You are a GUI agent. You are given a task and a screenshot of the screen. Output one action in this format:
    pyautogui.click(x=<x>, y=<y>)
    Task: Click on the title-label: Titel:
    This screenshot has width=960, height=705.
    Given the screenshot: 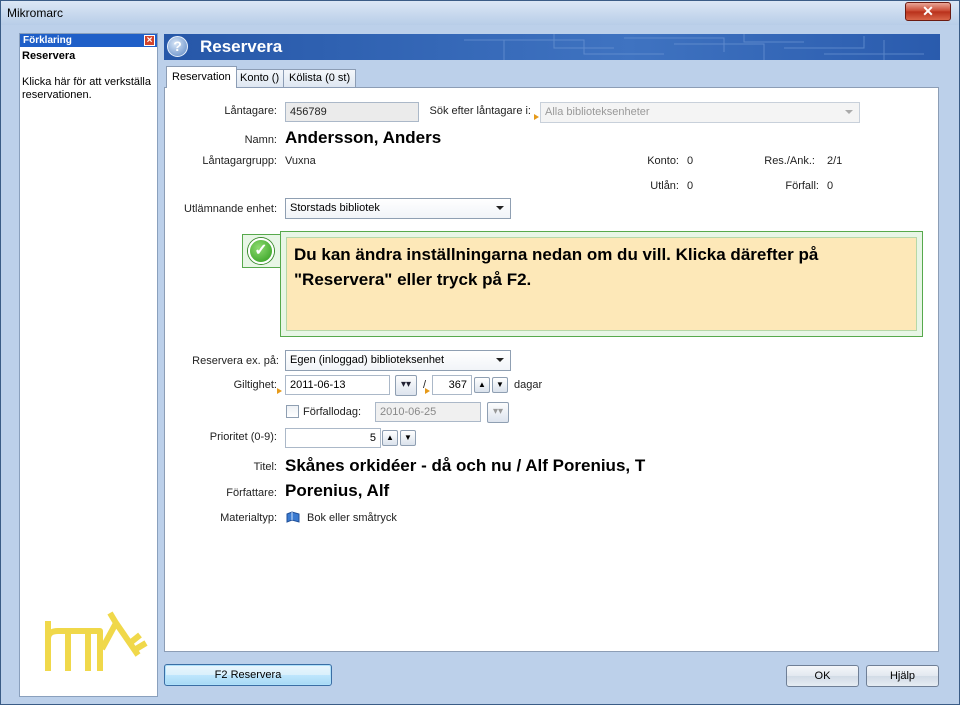 What is the action you would take?
    pyautogui.click(x=265, y=467)
    